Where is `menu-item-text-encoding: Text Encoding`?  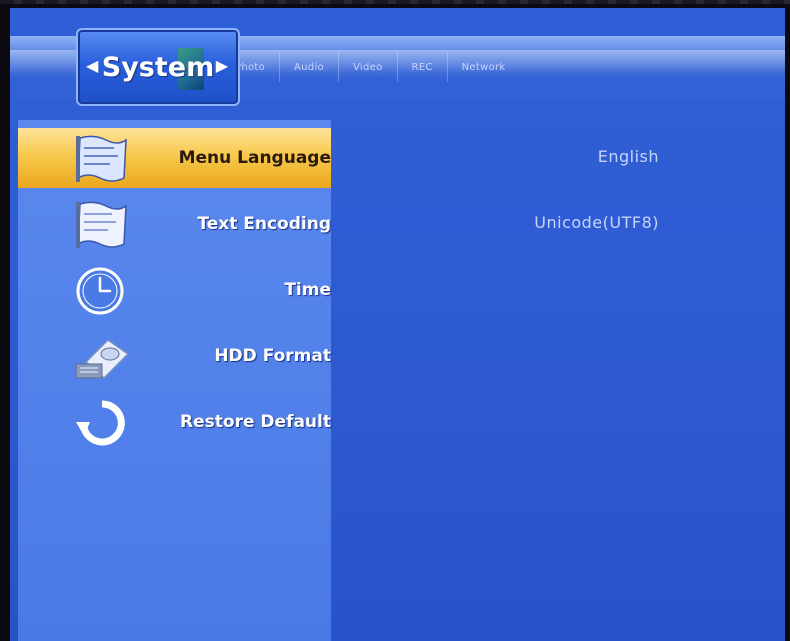 menu-item-text-encoding: Text Encoding is located at coordinates (174, 224).